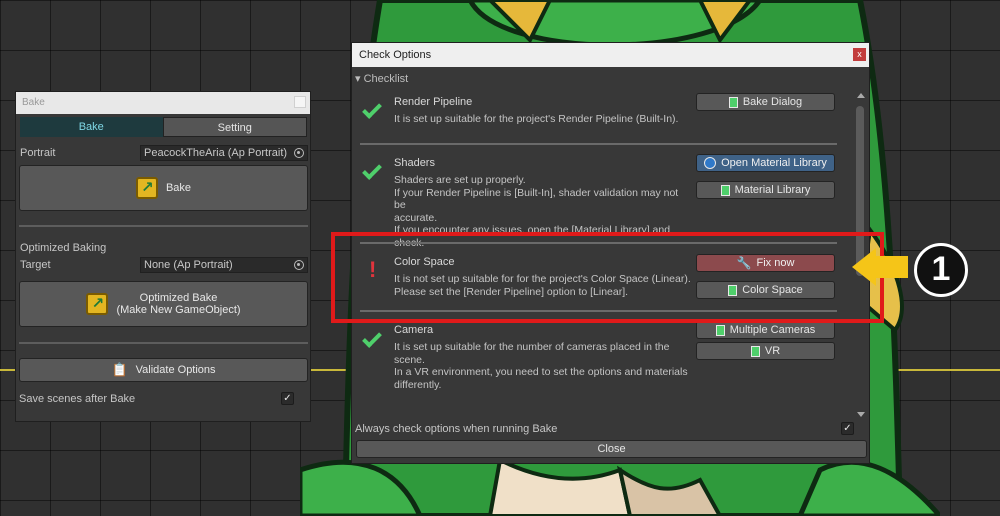 The height and width of the screenshot is (516, 1000). Describe the element at coordinates (861, 95) in the screenshot. I see `scroll-up-icon` at that location.